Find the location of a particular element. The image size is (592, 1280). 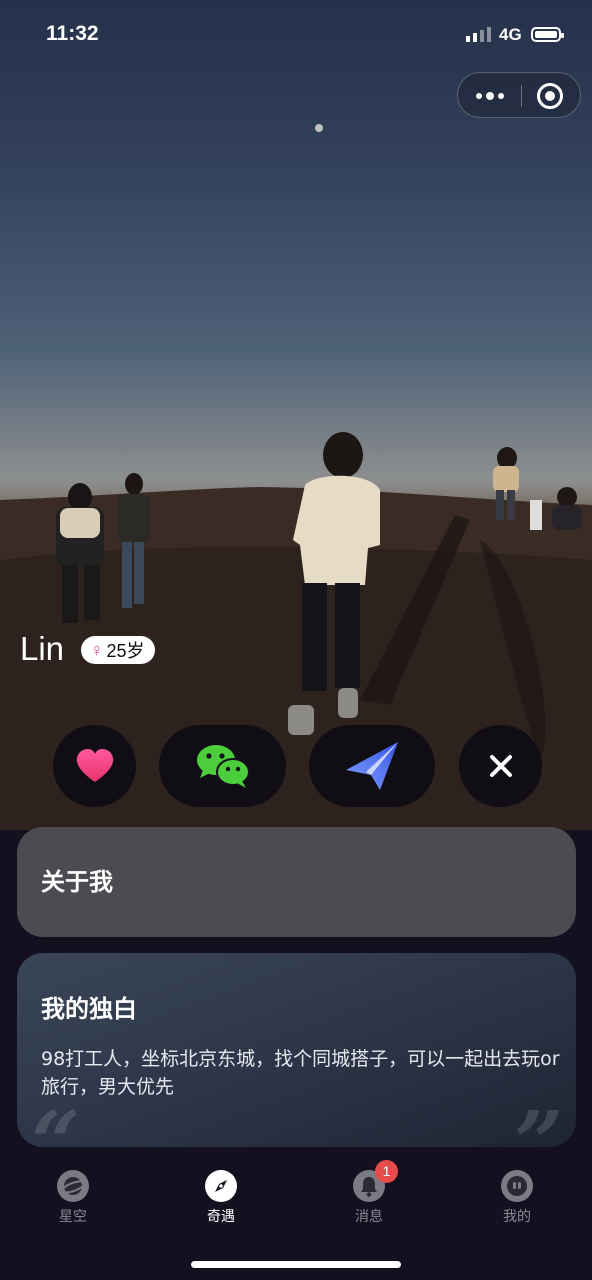

tab-label-mine: 我的 is located at coordinates (517, 1217).